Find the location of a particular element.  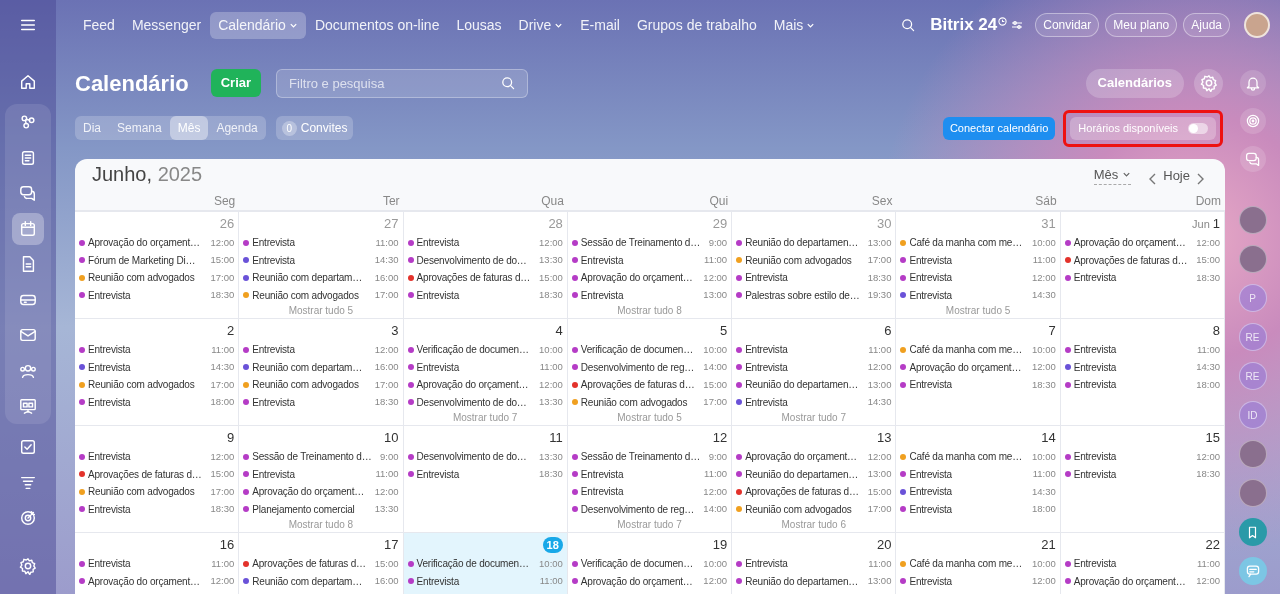

calendar-event: Desenvolvimento de reg… 14:00 is located at coordinates (649, 367).